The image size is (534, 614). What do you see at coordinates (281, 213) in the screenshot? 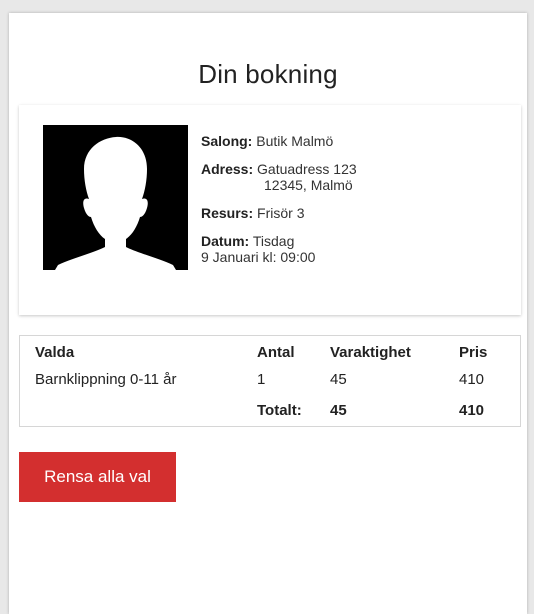
I see `resurs-value: Frisör 3` at bounding box center [281, 213].